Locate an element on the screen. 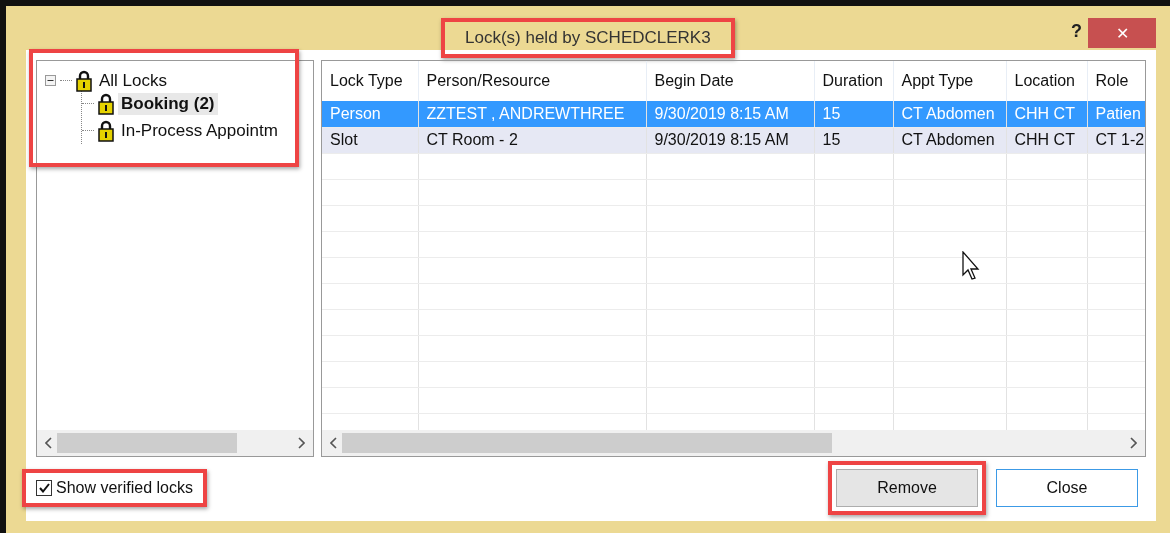 The height and width of the screenshot is (533, 1170). collapse-icon is located at coordinates (50, 80).